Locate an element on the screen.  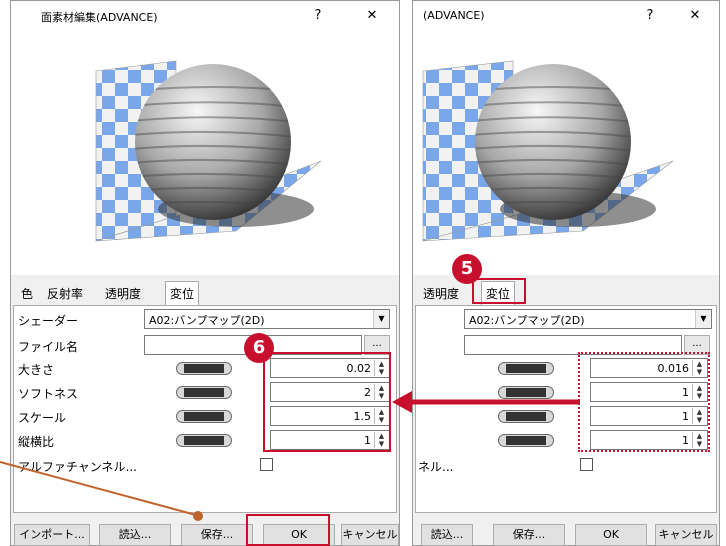
size-value: 0.016 is located at coordinates (673, 368).